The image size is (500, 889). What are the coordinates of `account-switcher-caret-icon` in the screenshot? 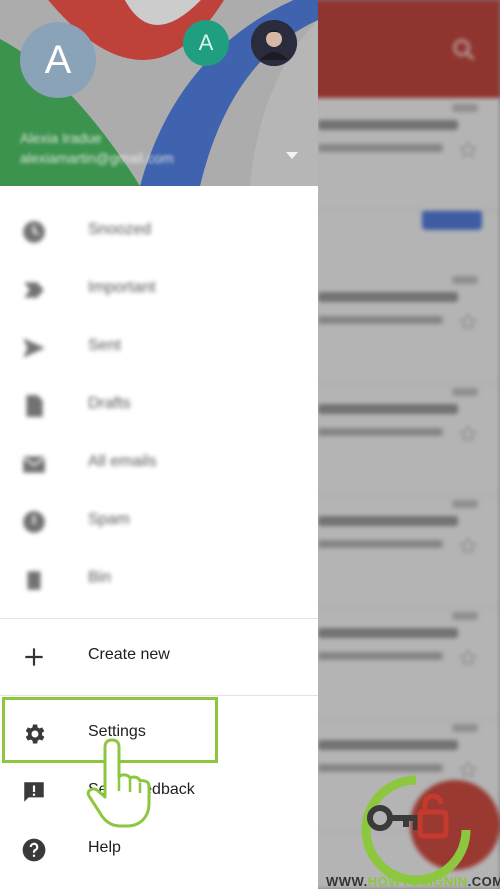 It's located at (292, 155).